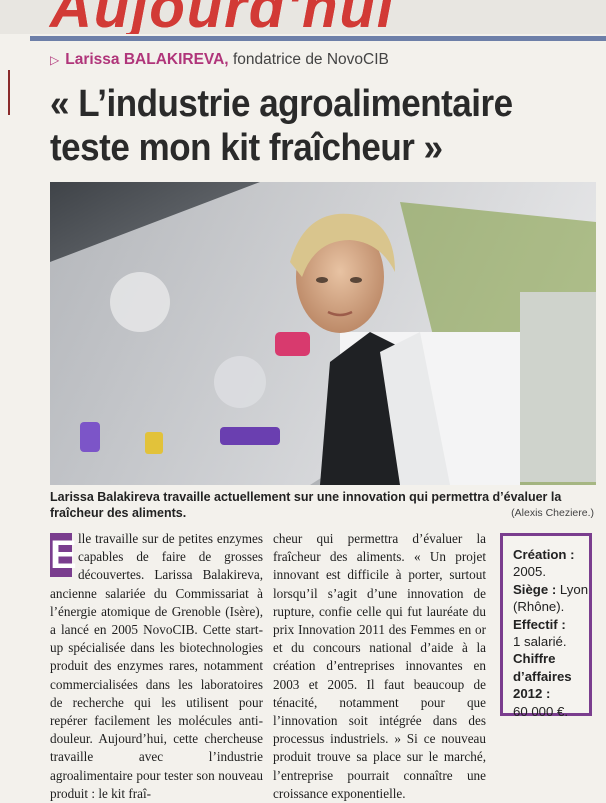 The width and height of the screenshot is (606, 803). I want to click on masthead-rule, so click(318, 38).